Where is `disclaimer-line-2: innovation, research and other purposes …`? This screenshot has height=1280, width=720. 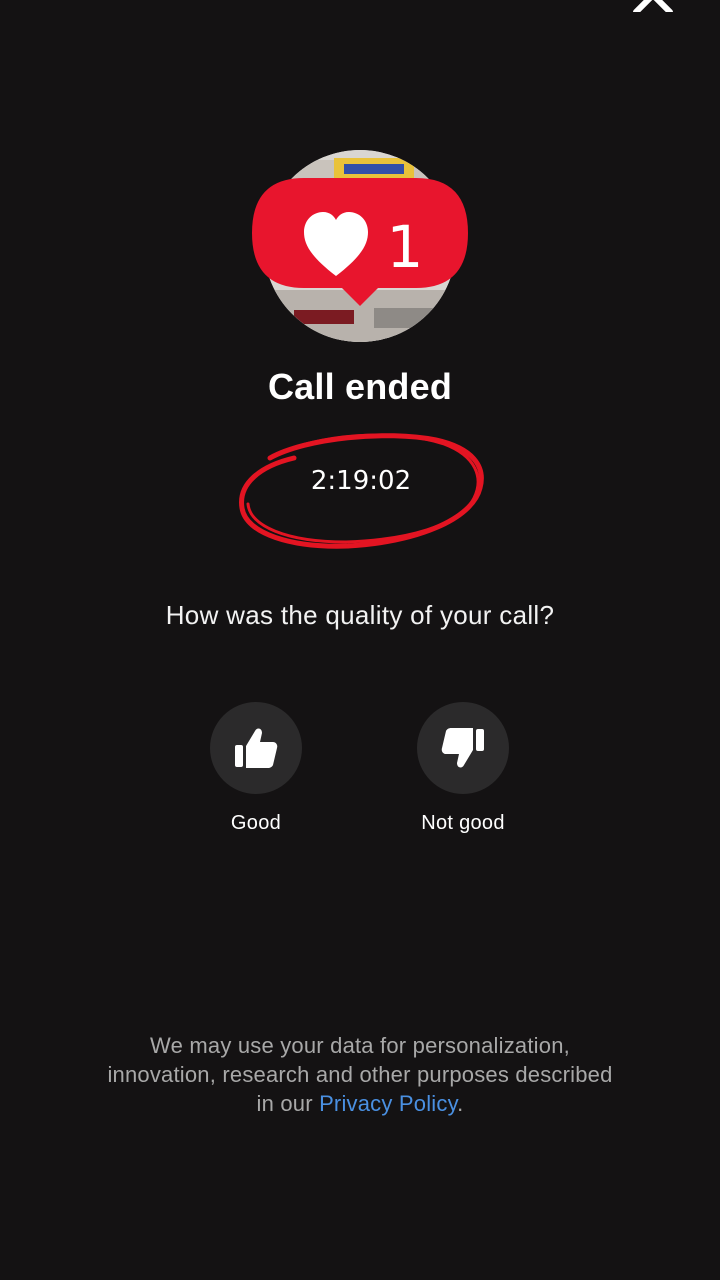 disclaimer-line-2: innovation, research and other purposes … is located at coordinates (360, 1074).